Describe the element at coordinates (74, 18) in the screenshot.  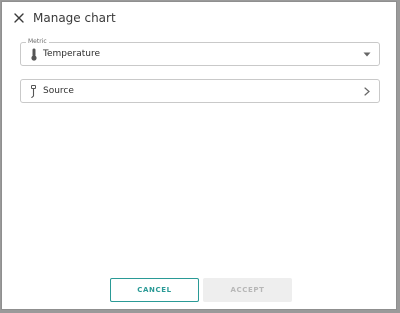
I see `dialog-title: Manage chart` at that location.